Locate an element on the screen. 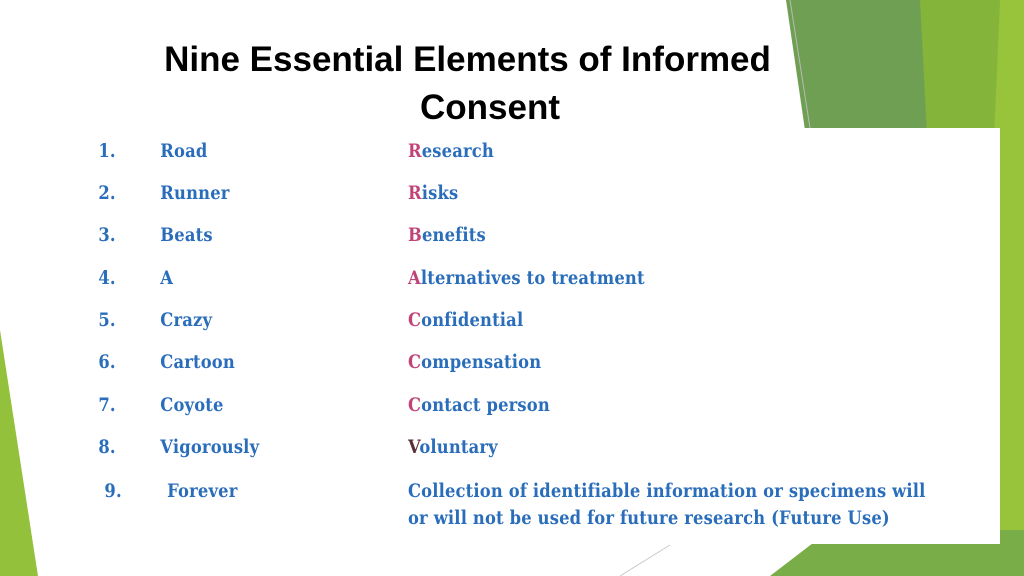 Image resolution: width=1024 pixels, height=576 pixels. green-facet-left is located at coordinates (19, 453).